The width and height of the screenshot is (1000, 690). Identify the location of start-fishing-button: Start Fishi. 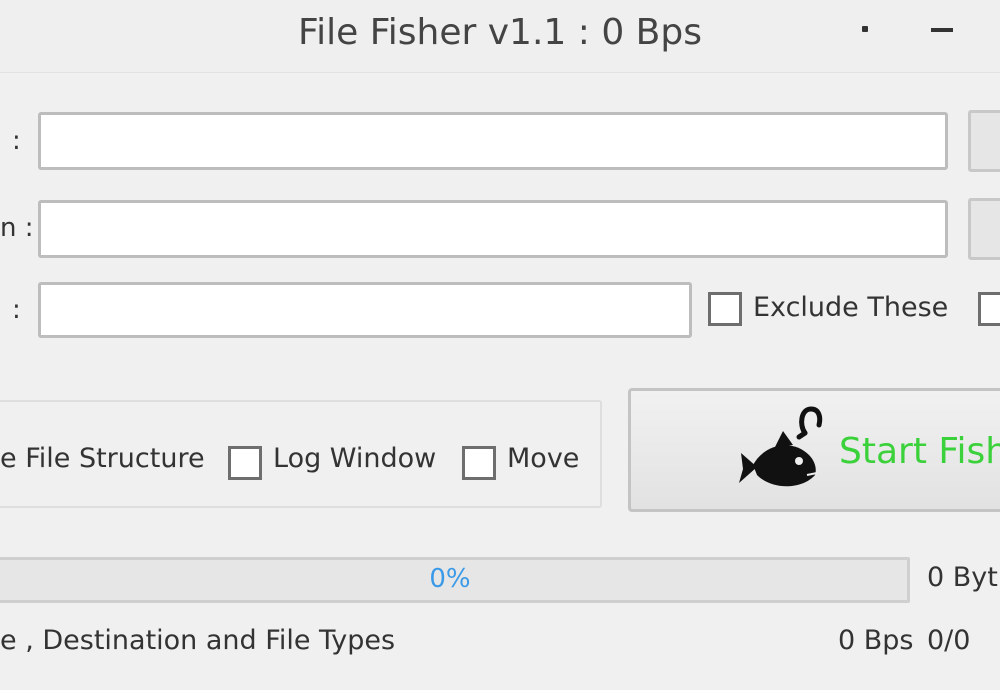
(814, 450).